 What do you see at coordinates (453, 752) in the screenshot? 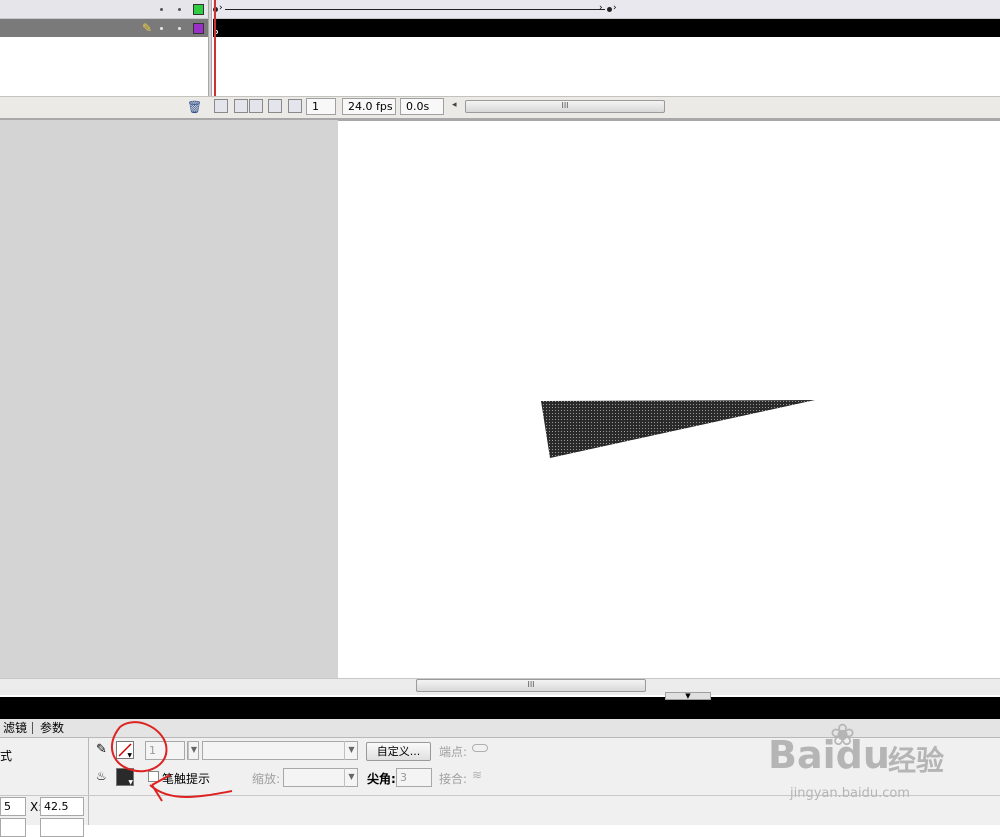
I see `cap-label: 端点:` at bounding box center [453, 752].